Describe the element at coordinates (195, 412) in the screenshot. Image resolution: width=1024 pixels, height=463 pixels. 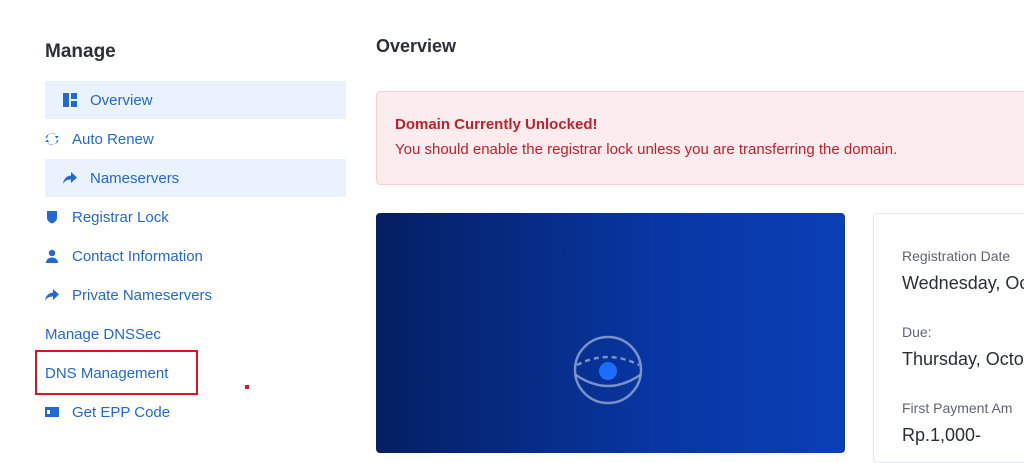
I see `sidebar-item-get-epp-code: Get EPP Code` at that location.